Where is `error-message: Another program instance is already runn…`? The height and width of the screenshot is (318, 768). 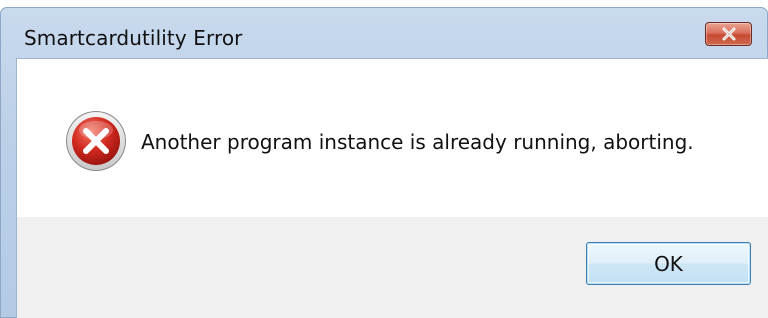
error-message: Another program instance is already runn… is located at coordinates (417, 142).